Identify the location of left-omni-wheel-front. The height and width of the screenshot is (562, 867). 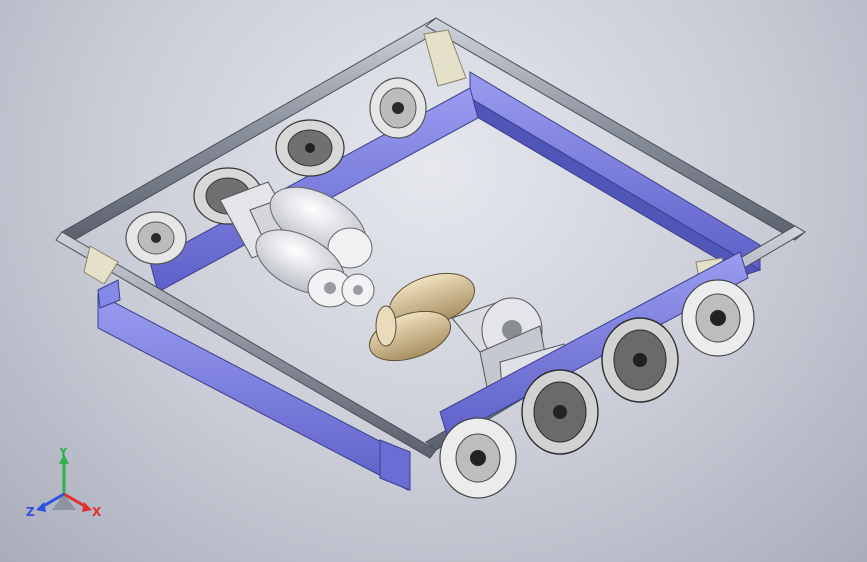
(156, 238).